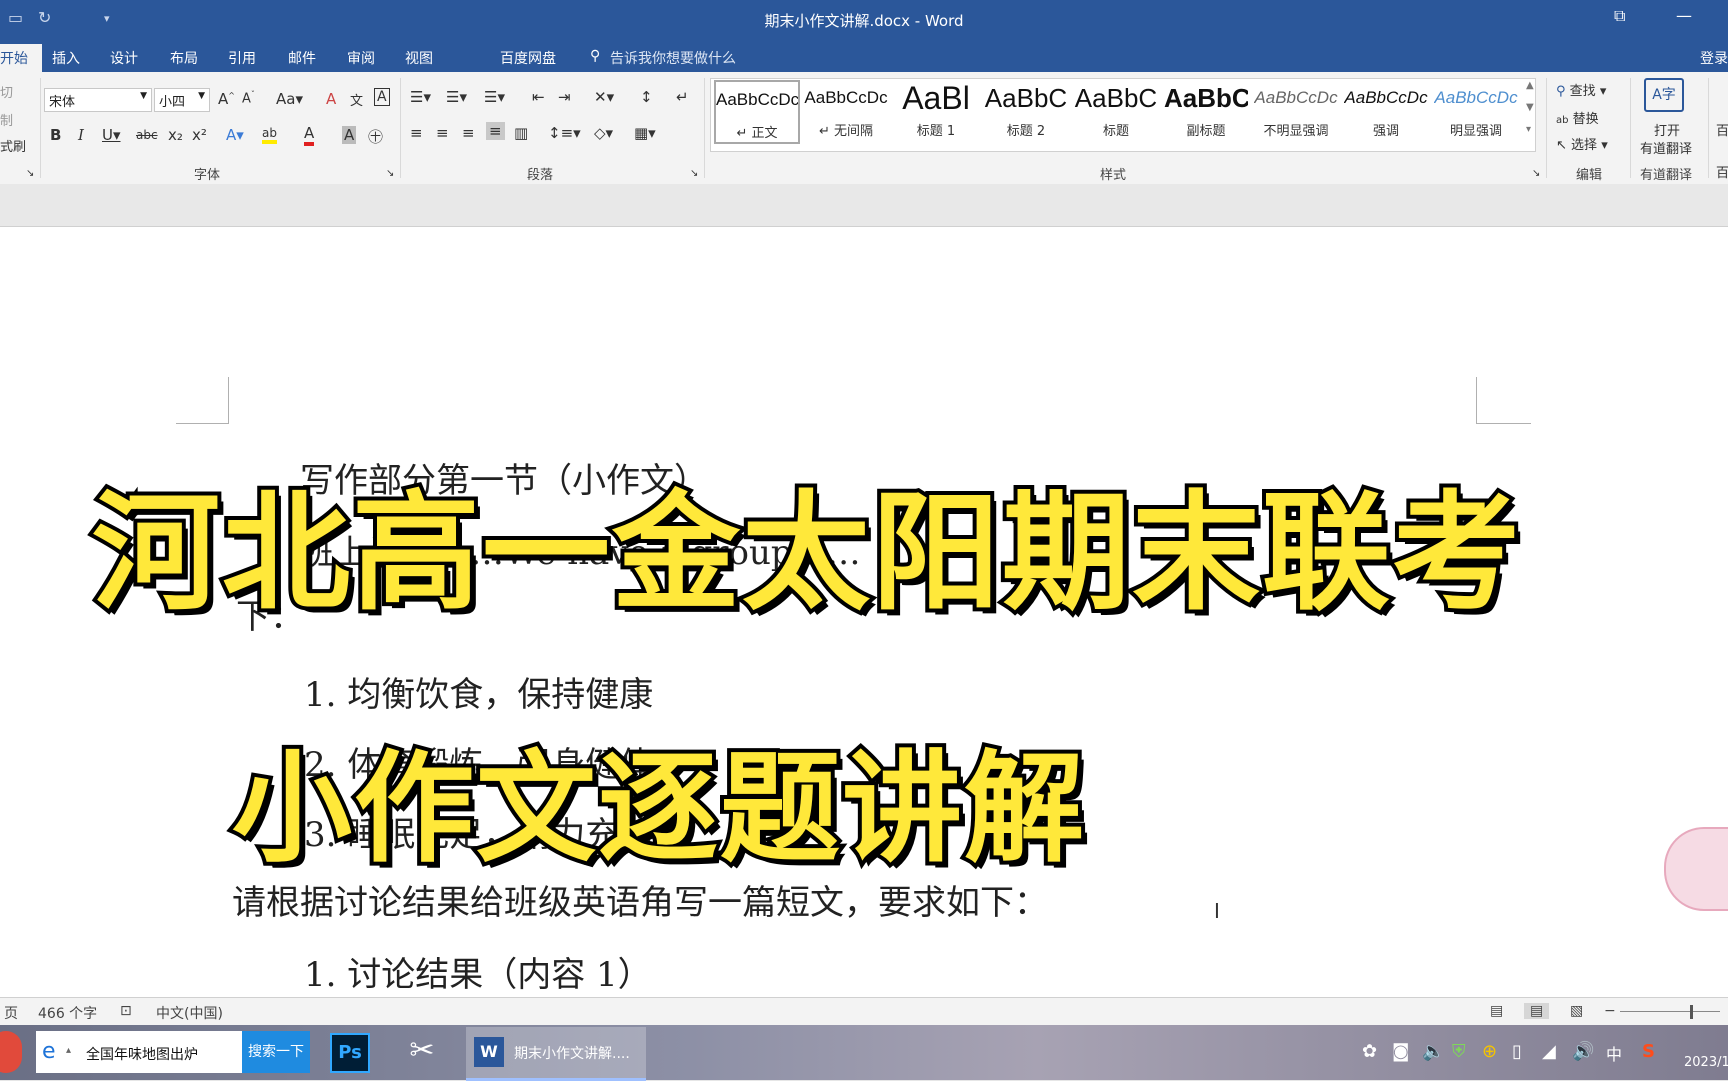 The image size is (1728, 1081). I want to click on select-button: ↖ 选择 ▾, so click(1582, 143).